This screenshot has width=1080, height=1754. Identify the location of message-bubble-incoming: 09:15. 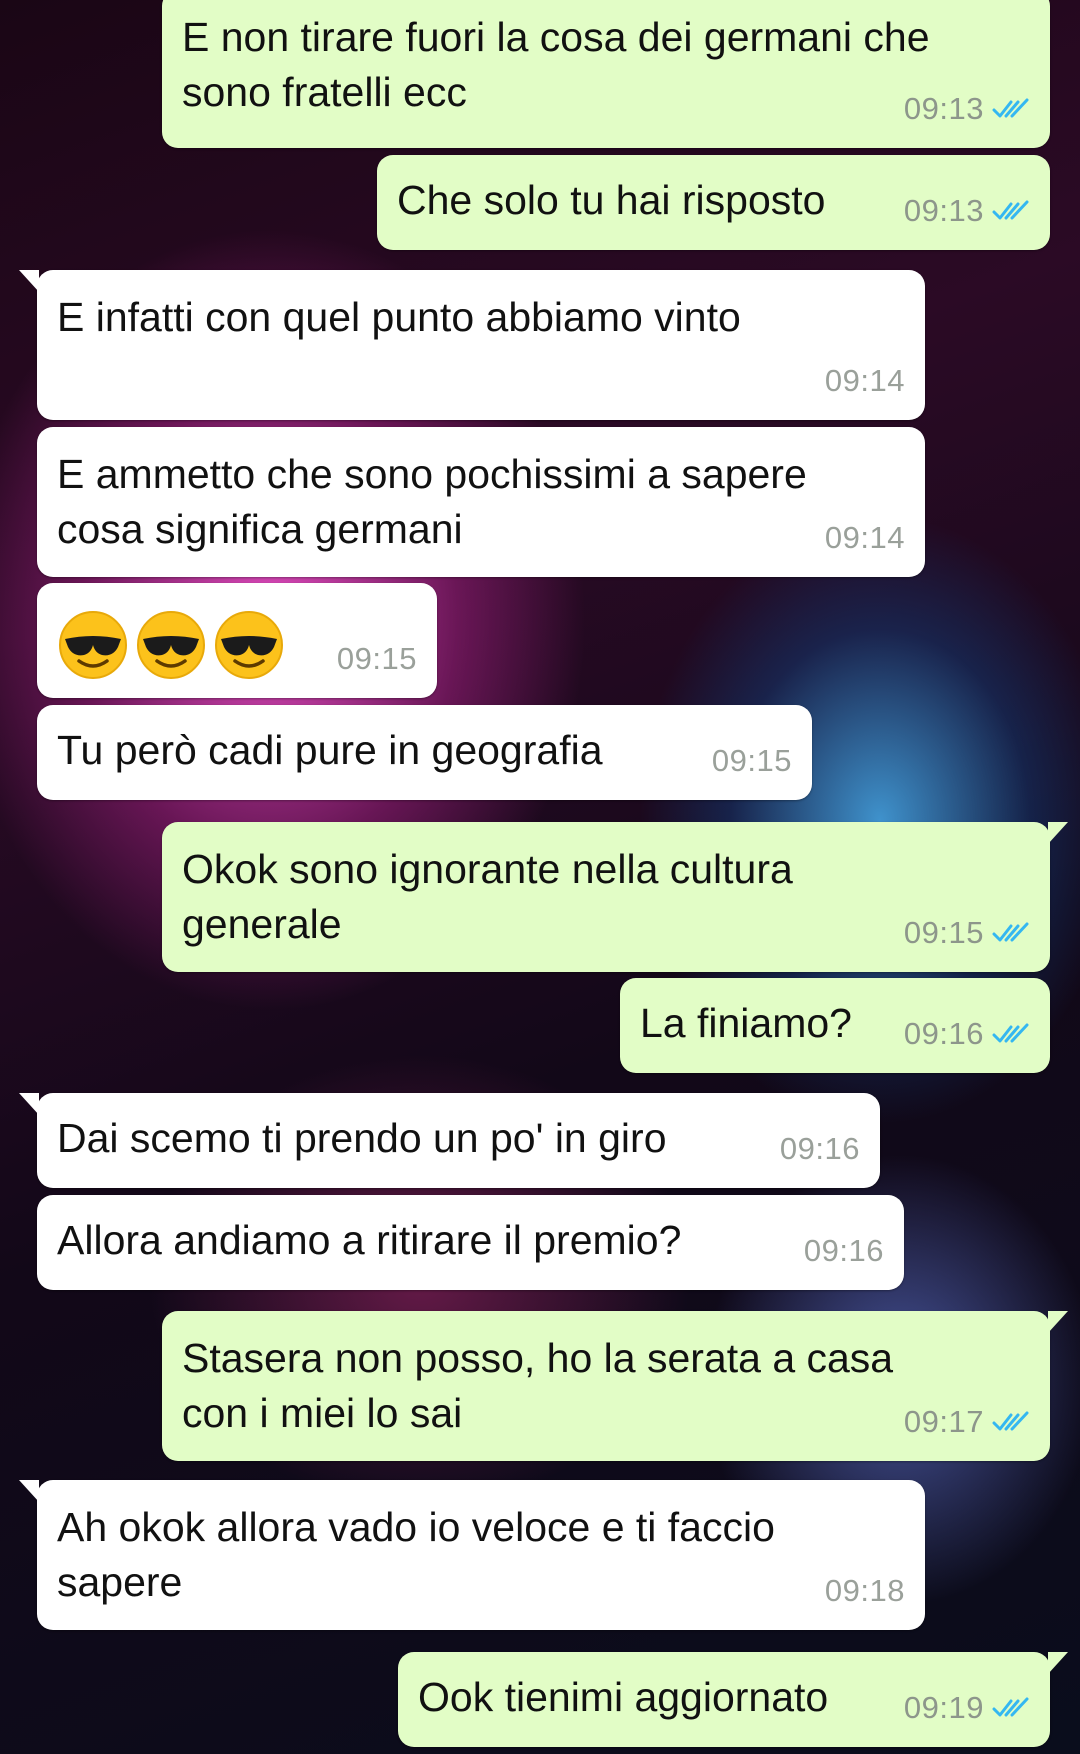
(237, 640).